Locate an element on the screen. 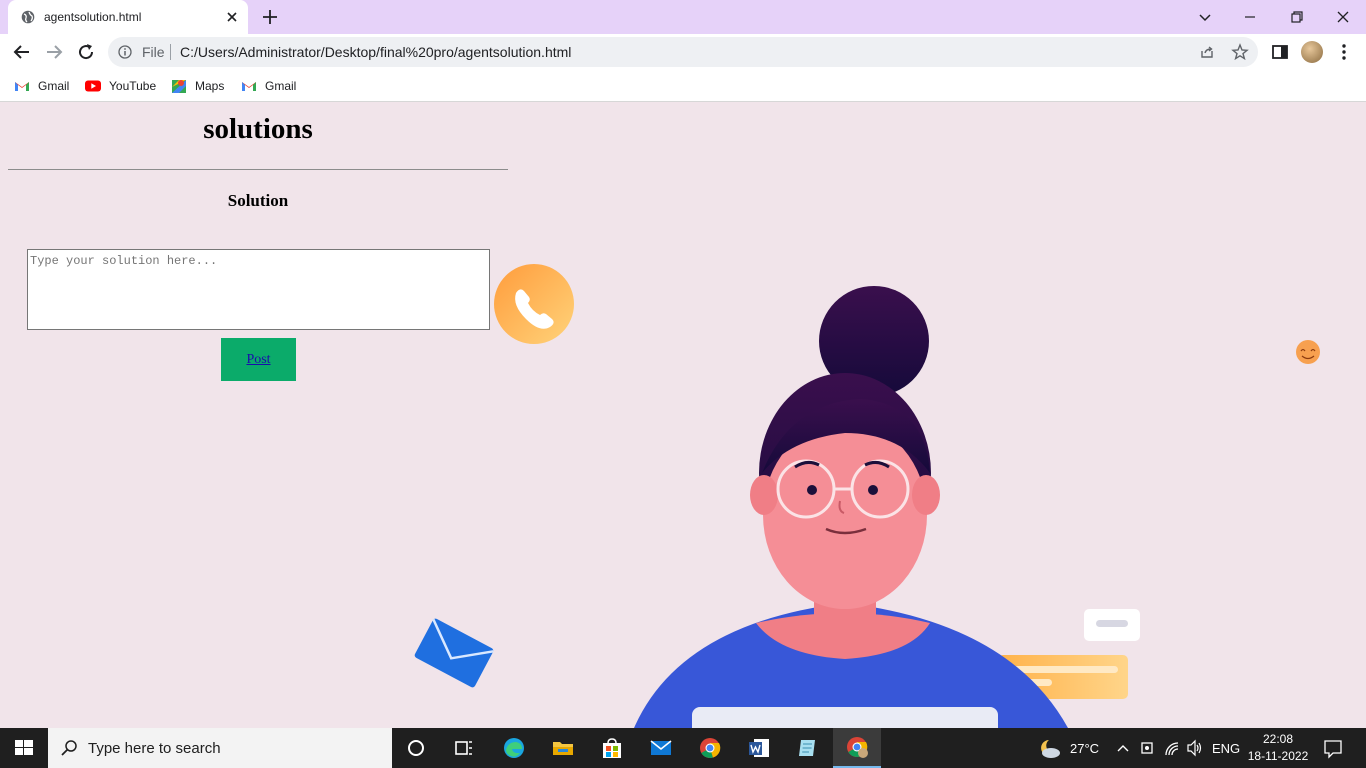  task-view-icon is located at coordinates (463, 748).